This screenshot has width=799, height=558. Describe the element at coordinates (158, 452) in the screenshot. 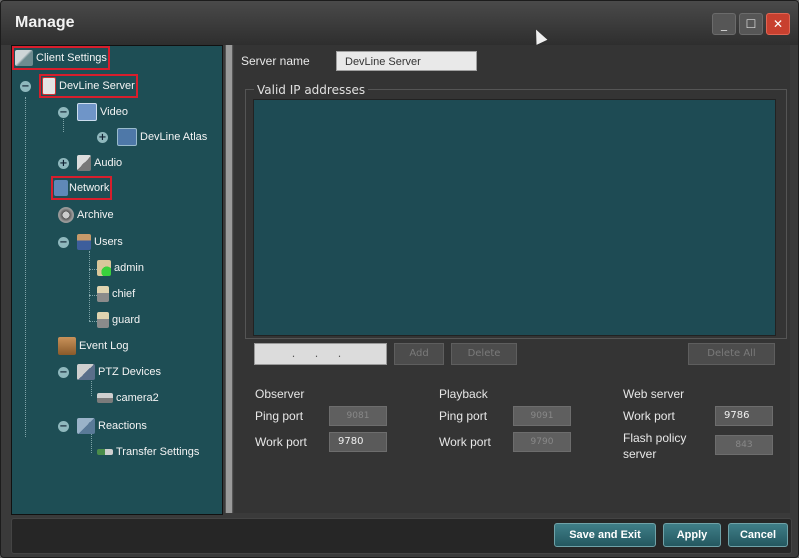

I see `tree-item-label: Transfer Settings` at that location.